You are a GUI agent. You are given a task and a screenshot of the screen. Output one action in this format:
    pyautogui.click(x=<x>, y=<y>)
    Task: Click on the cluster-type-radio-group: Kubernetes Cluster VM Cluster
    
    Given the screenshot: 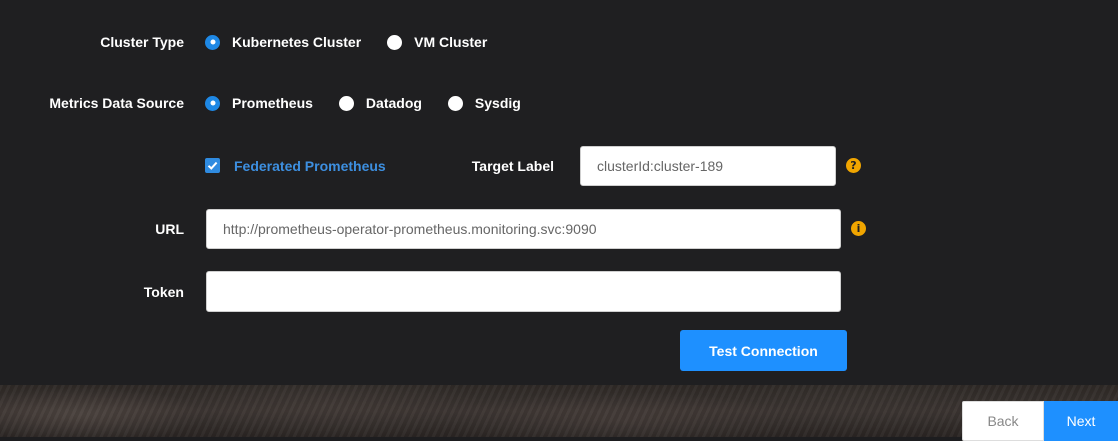 What is the action you would take?
    pyautogui.click(x=359, y=42)
    